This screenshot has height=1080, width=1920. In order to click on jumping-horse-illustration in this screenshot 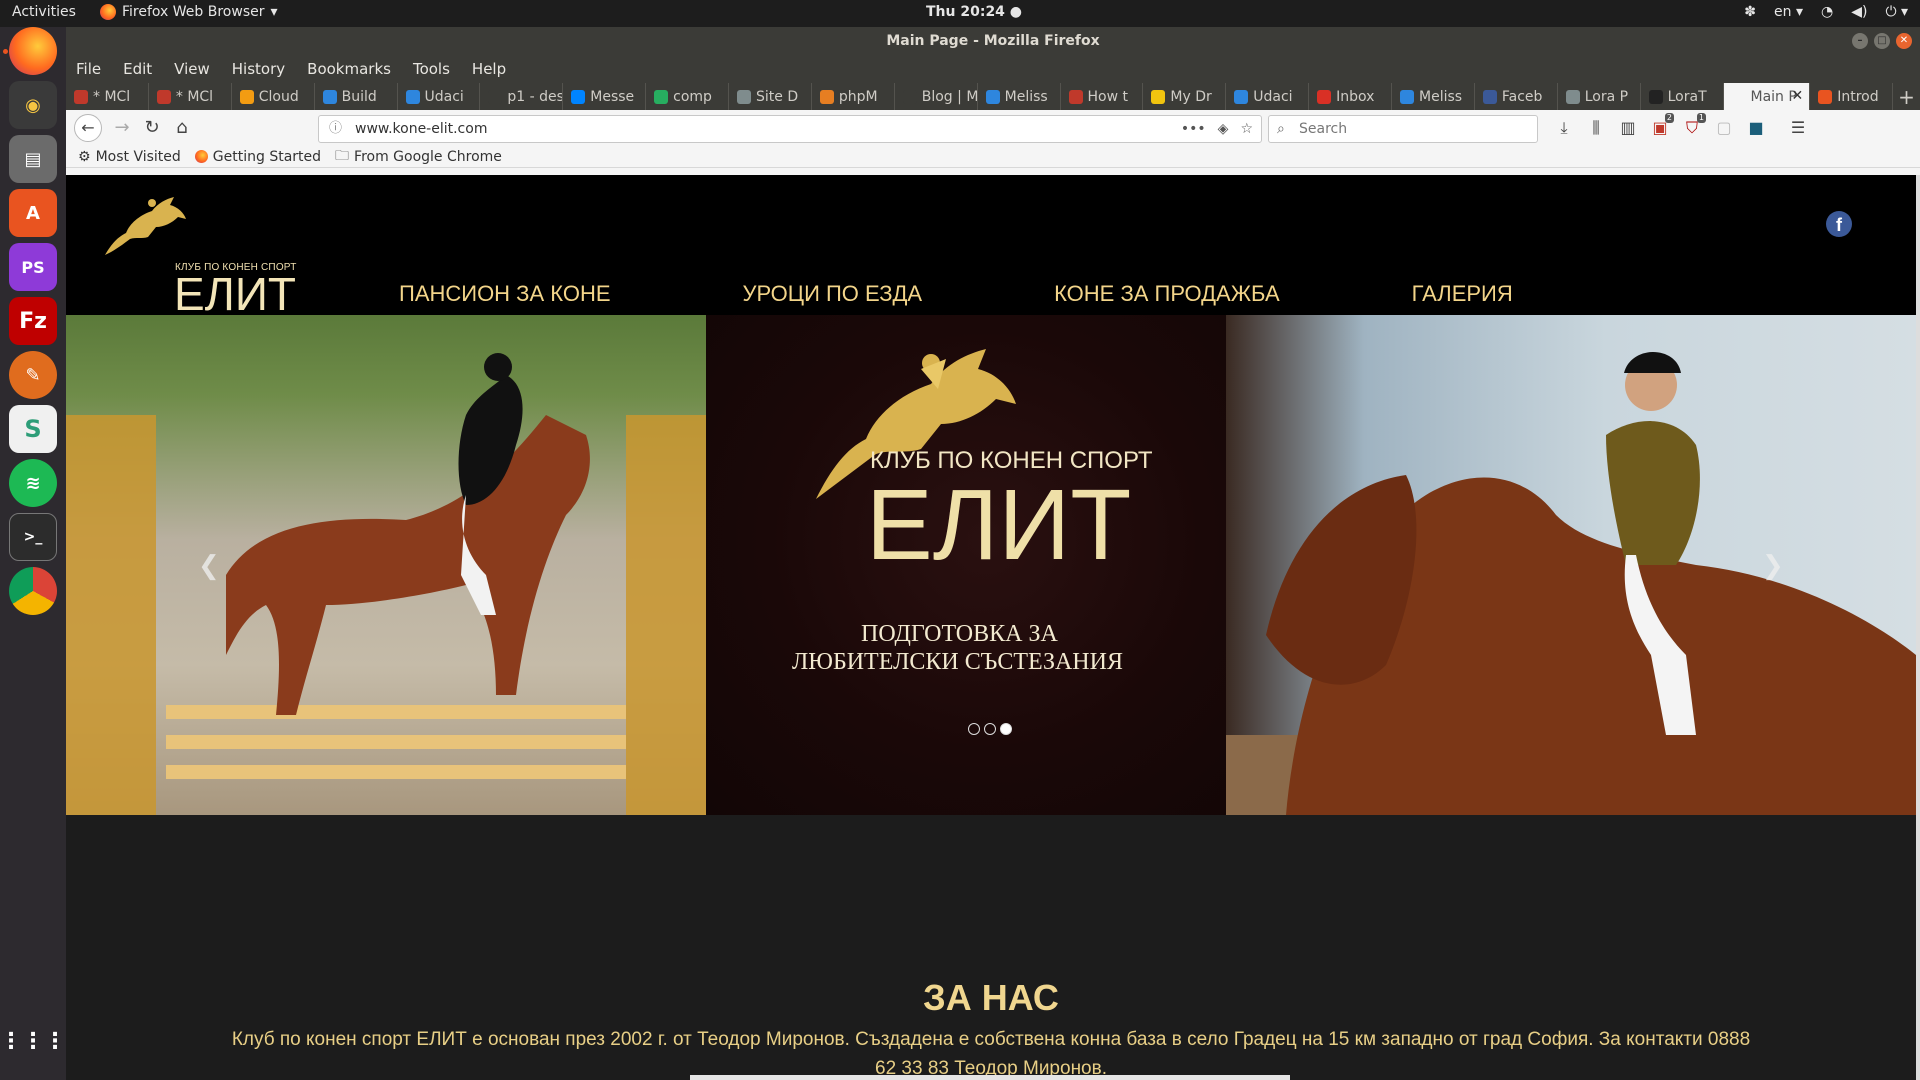, I will do `click(391, 584)`.